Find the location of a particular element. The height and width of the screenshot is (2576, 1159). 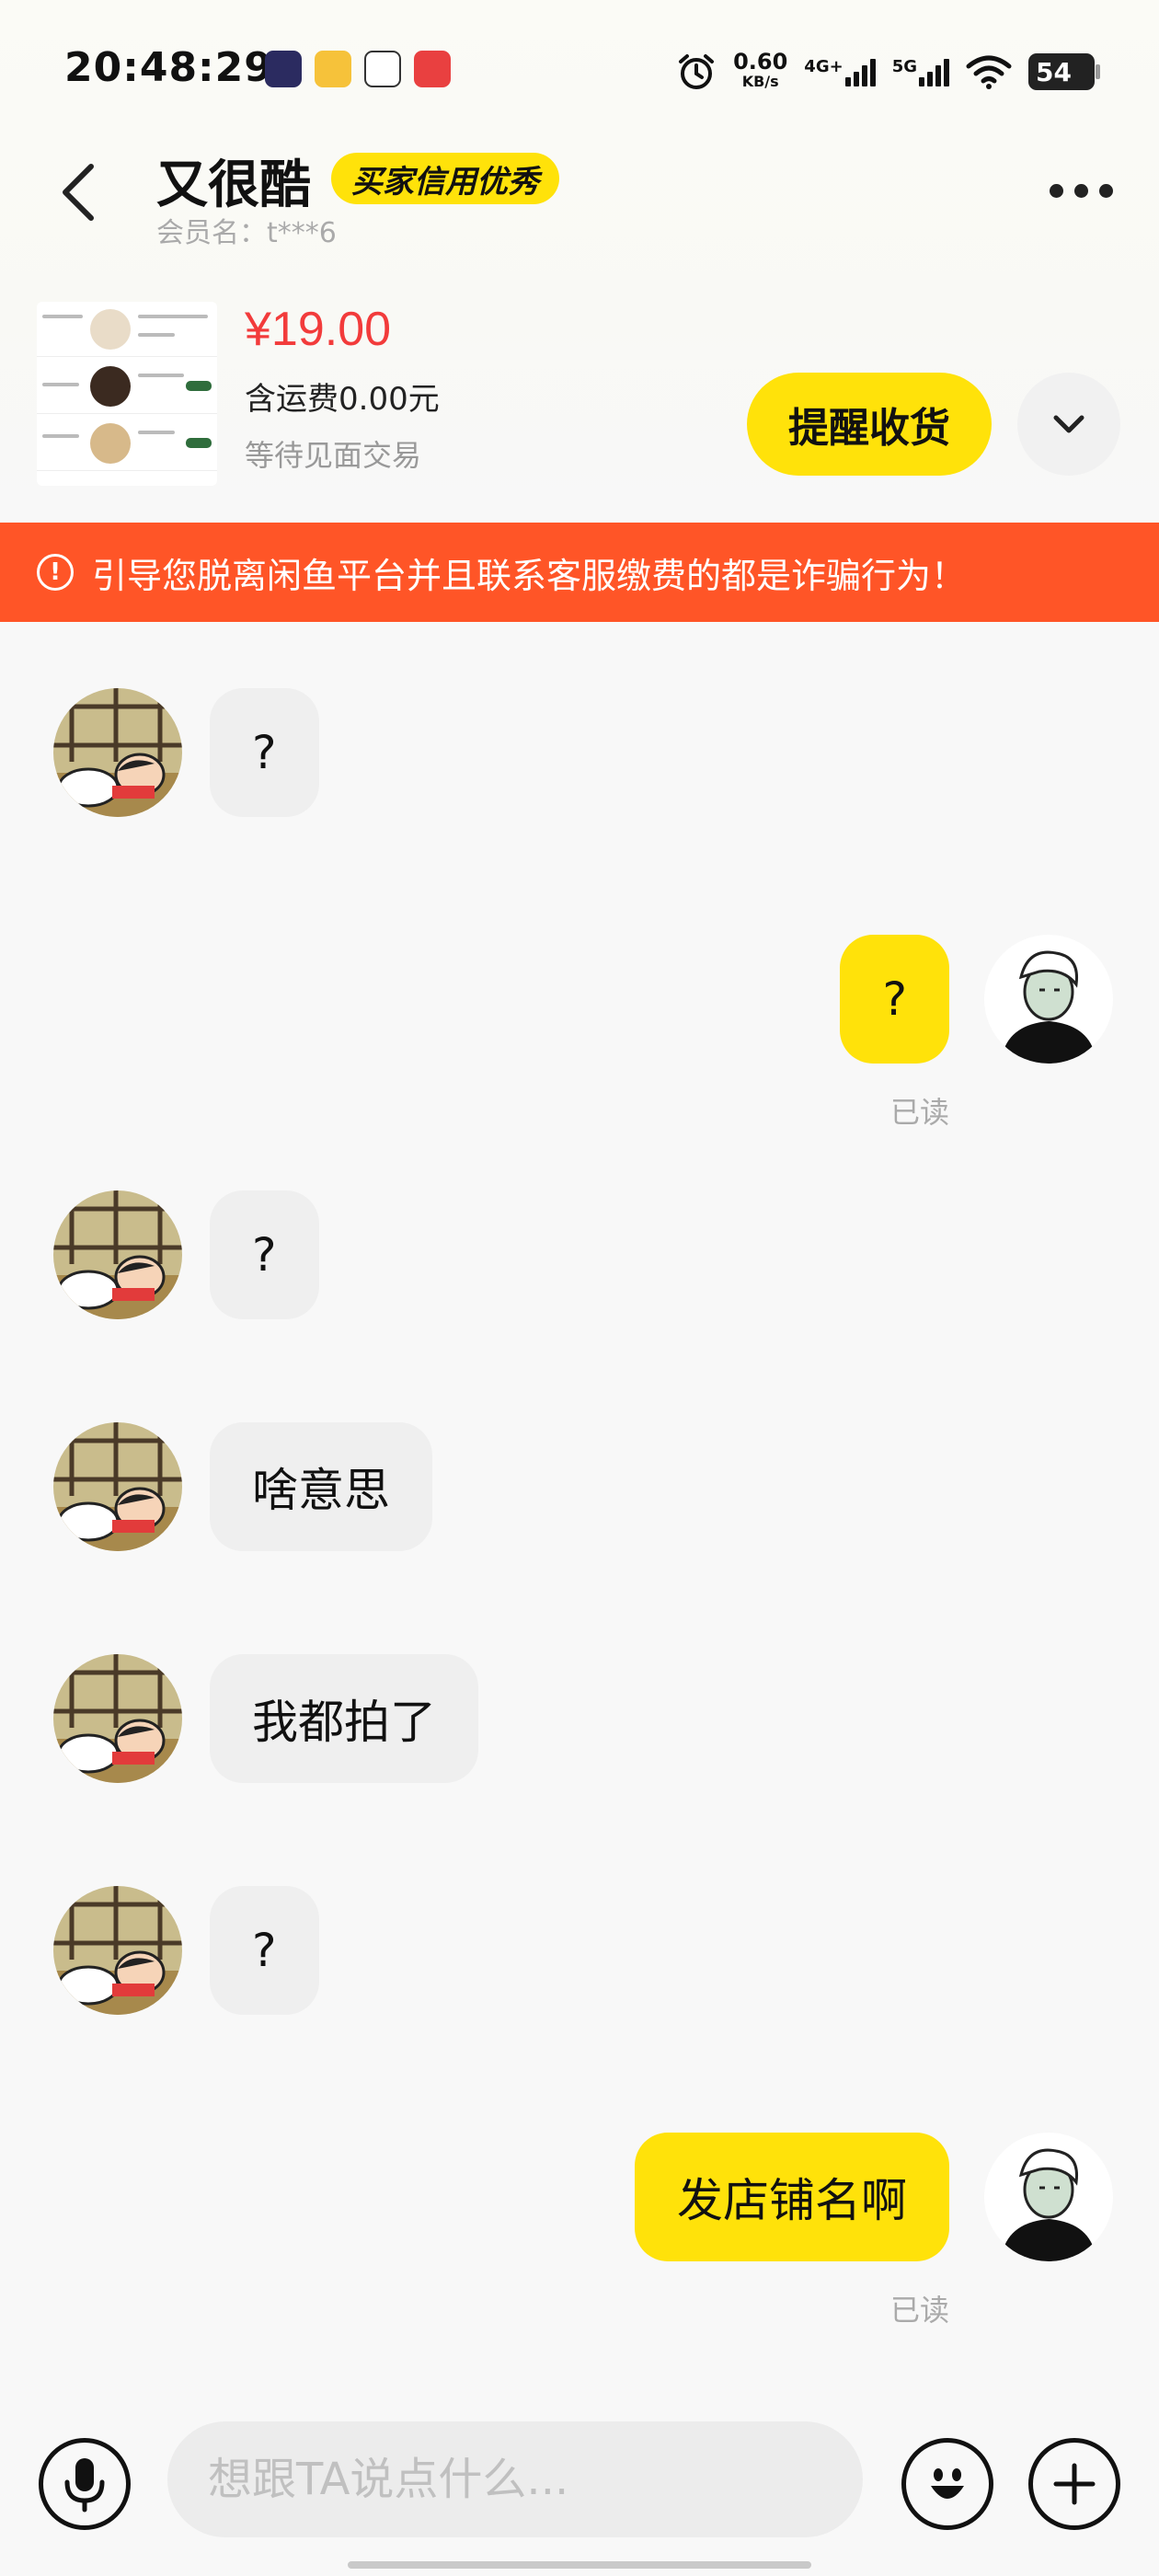

warning-text: 引导您脱离闲鱼平台并且联系客服缴费的都是诈骗行为！ is located at coordinates (529, 575).